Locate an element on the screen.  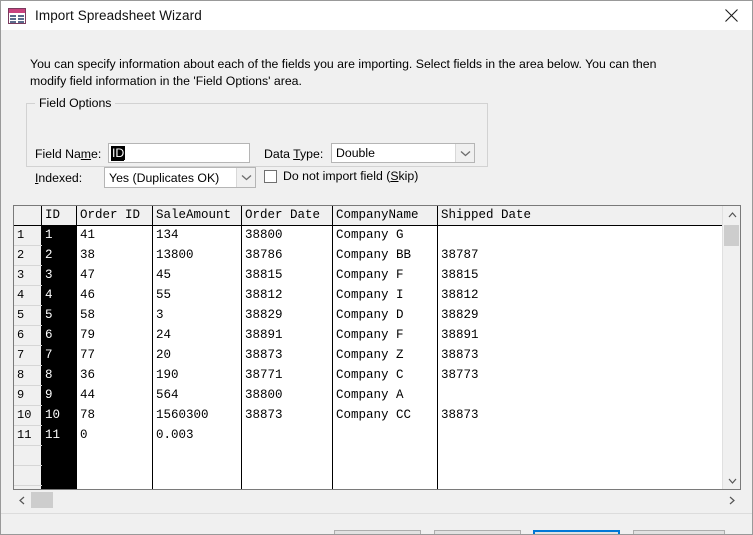
table-cell-order-date: 38800 is located at coordinates (287, 395).